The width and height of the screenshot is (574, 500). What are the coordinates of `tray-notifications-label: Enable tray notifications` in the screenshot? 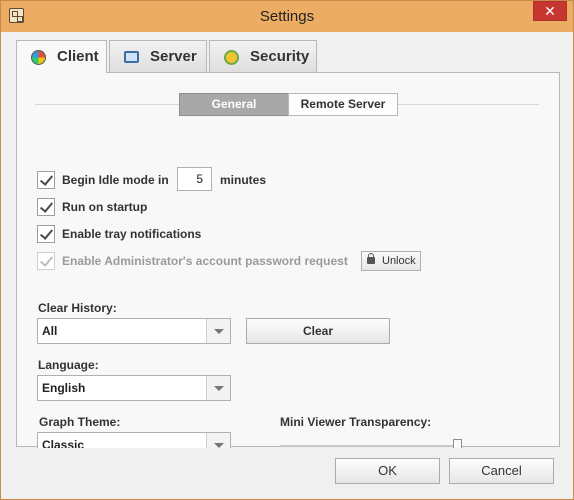 It's located at (132, 234).